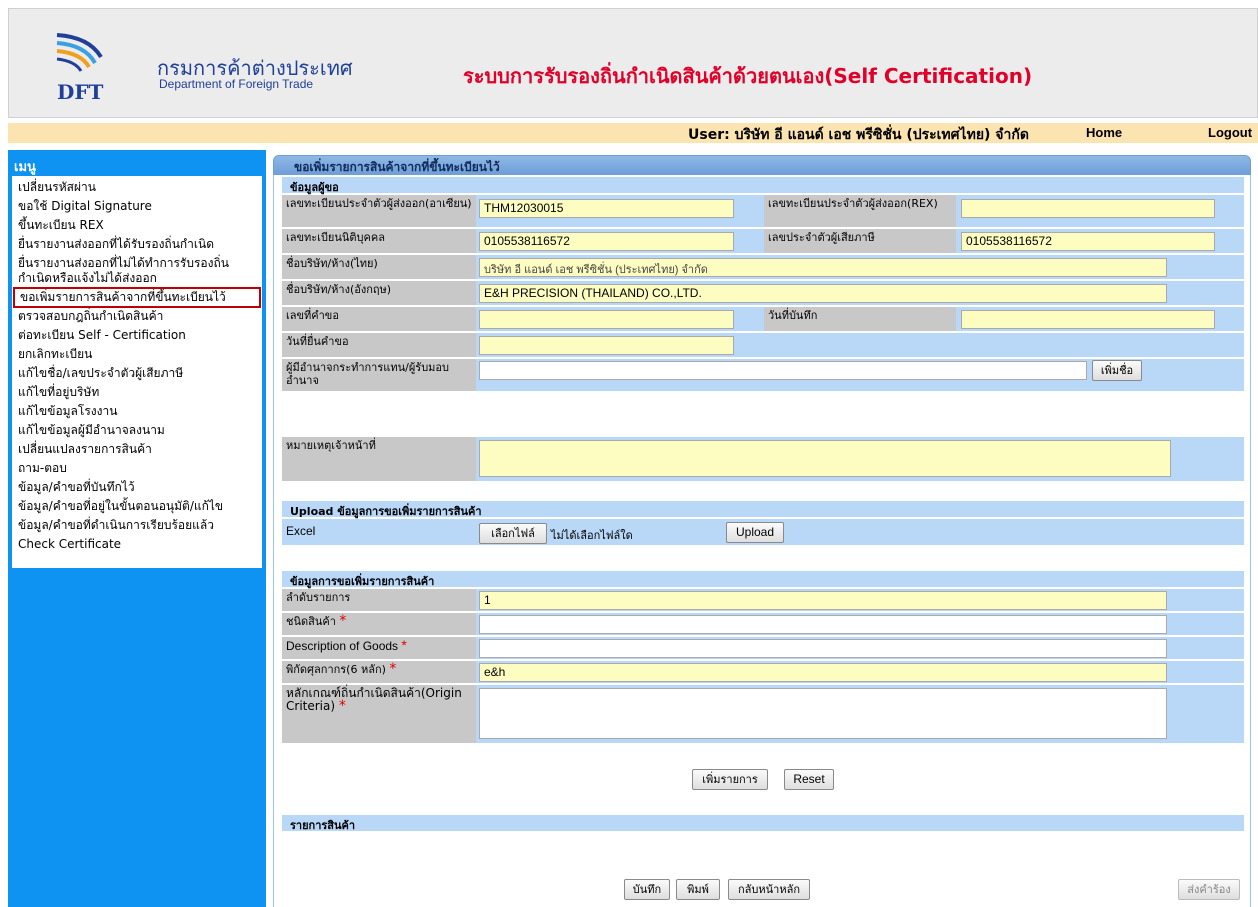 The height and width of the screenshot is (907, 1258). Describe the element at coordinates (137, 544) in the screenshot. I see `menu-item-check-certificate: Check Certificate` at that location.